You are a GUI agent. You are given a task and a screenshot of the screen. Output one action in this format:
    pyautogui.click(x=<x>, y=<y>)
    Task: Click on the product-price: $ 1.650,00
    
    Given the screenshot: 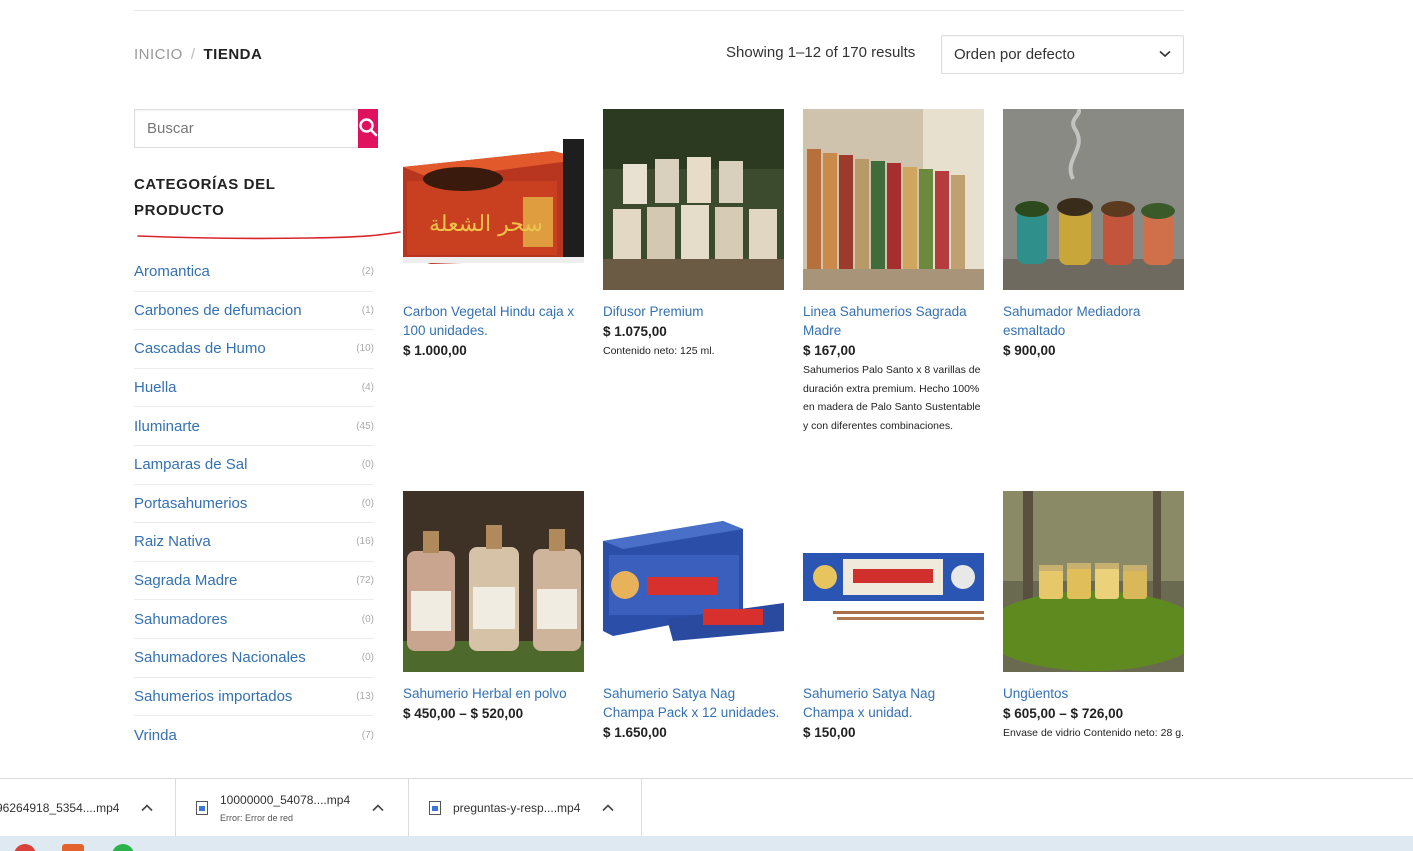 What is the action you would take?
    pyautogui.click(x=635, y=732)
    